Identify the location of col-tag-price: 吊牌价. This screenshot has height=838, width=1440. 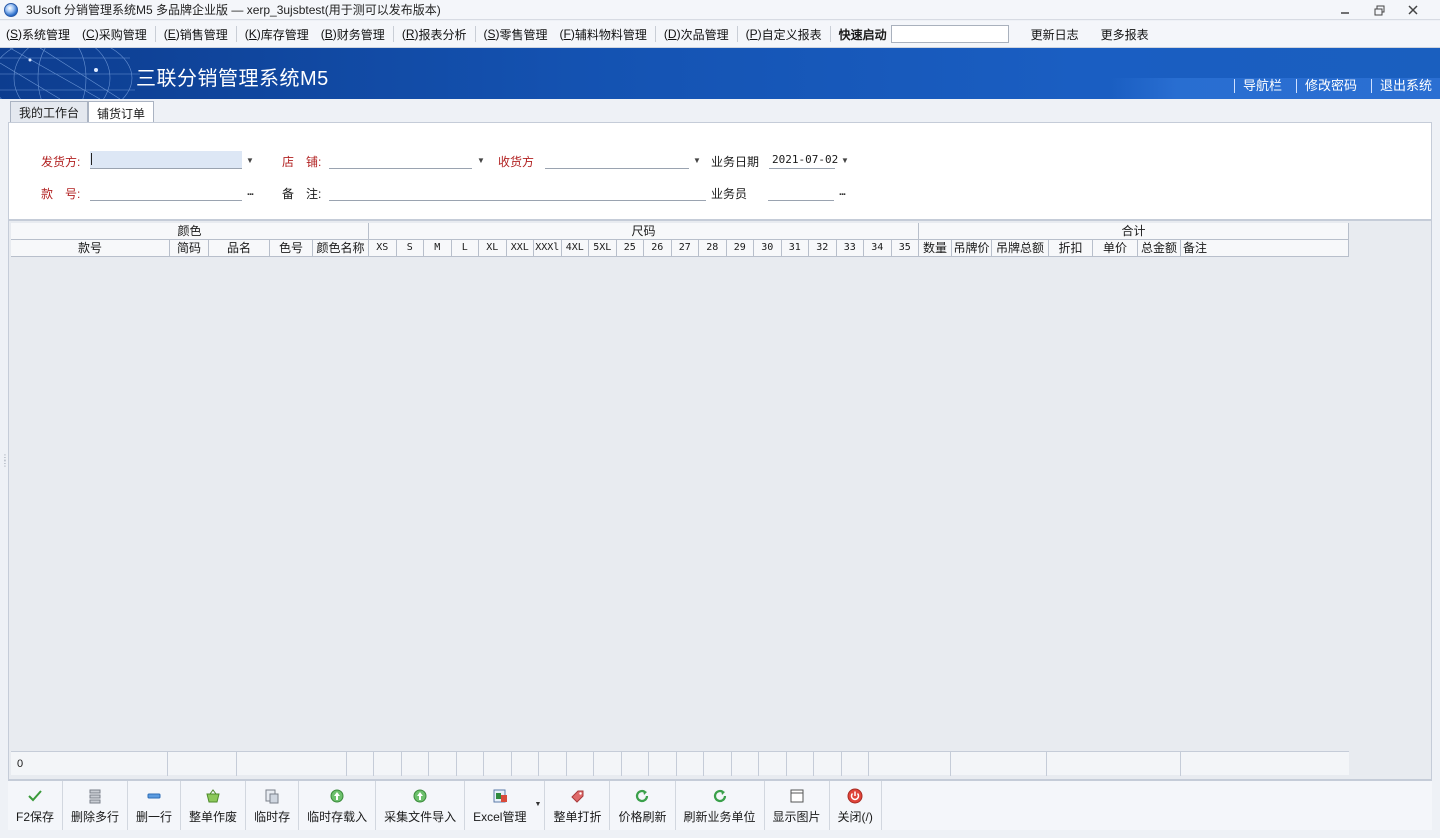
(972, 248).